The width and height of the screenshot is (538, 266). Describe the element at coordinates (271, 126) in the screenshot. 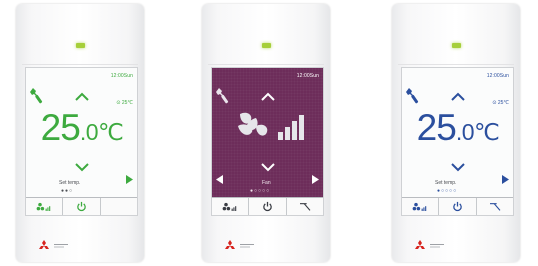

I see `fan-speed-large-icon` at that location.